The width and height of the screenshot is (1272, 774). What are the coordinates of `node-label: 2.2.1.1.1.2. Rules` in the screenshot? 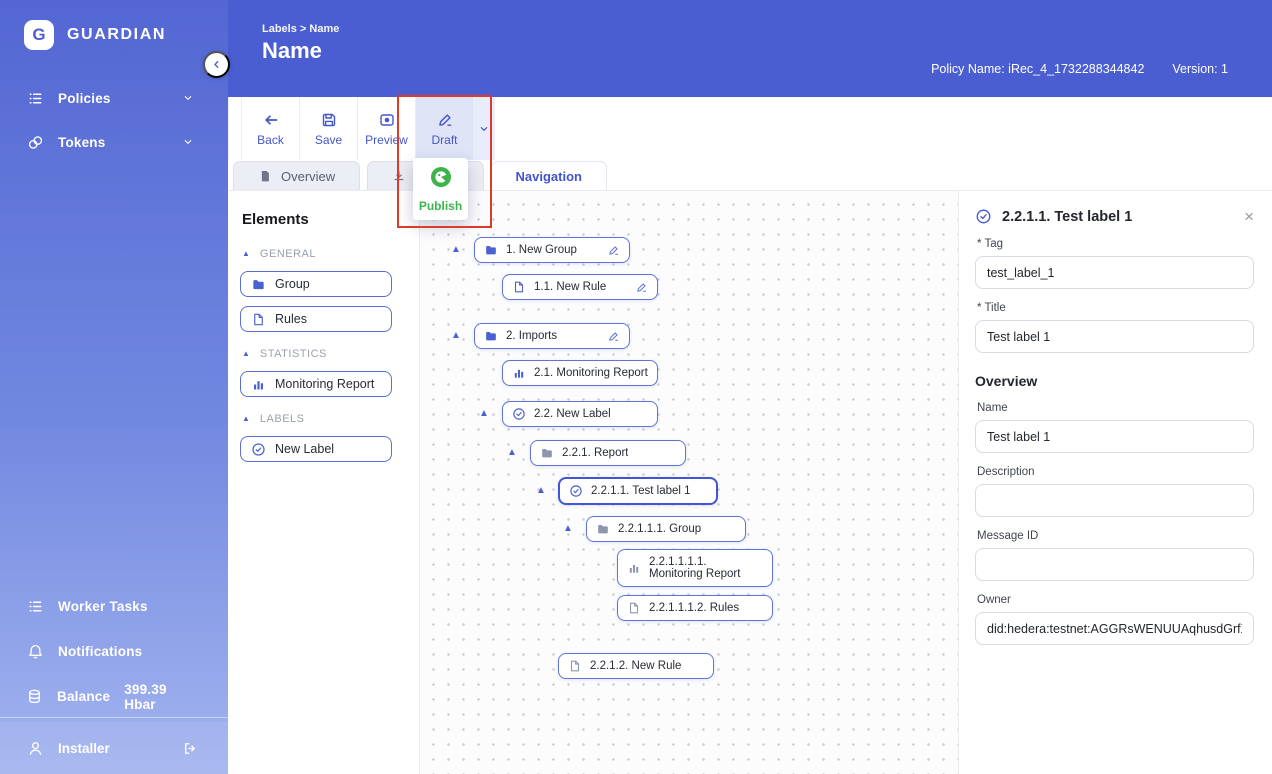 It's located at (694, 608).